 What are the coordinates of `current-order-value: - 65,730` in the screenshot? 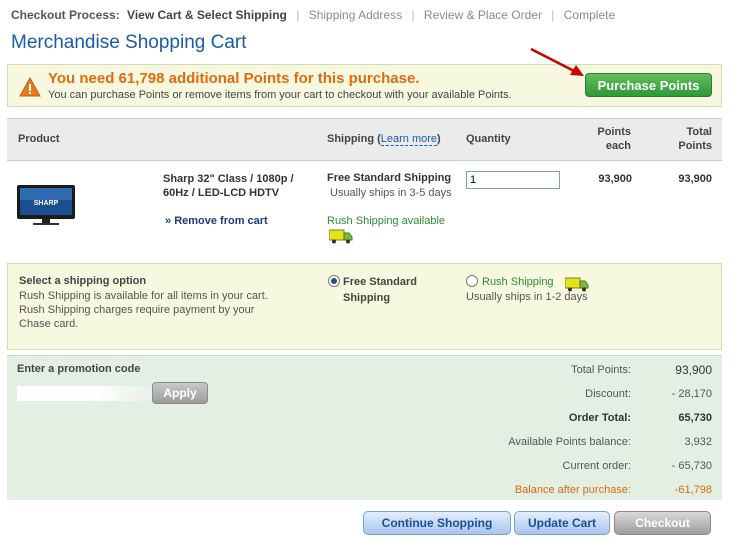 It's located at (691, 466).